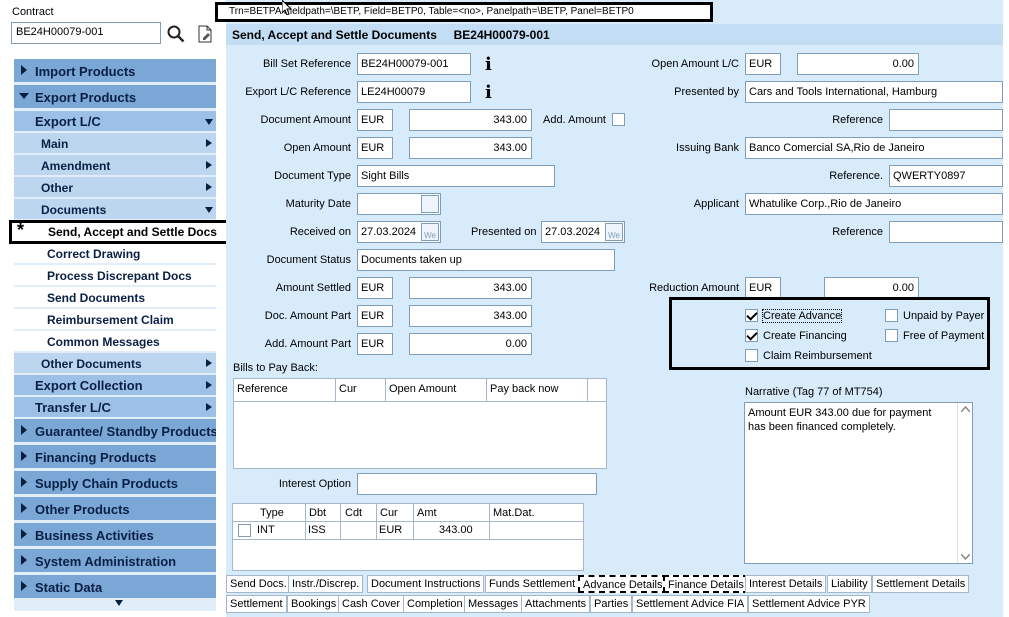  What do you see at coordinates (371, 604) in the screenshot?
I see `tab-cash-cover: Cash Cover` at bounding box center [371, 604].